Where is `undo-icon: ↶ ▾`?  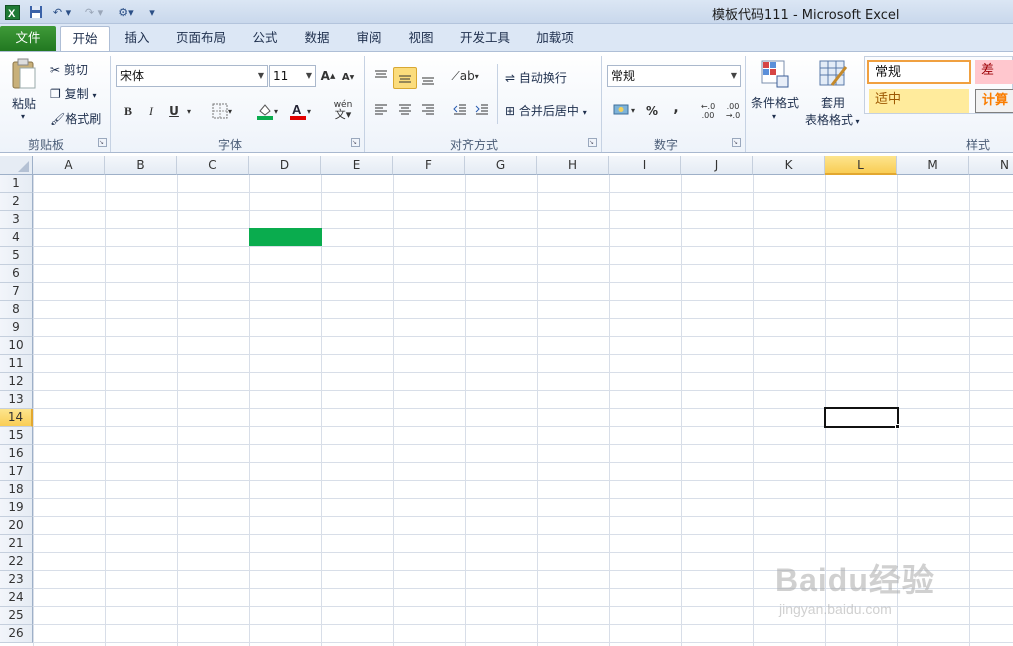
undo-icon: ↶ ▾ is located at coordinates (62, 12).